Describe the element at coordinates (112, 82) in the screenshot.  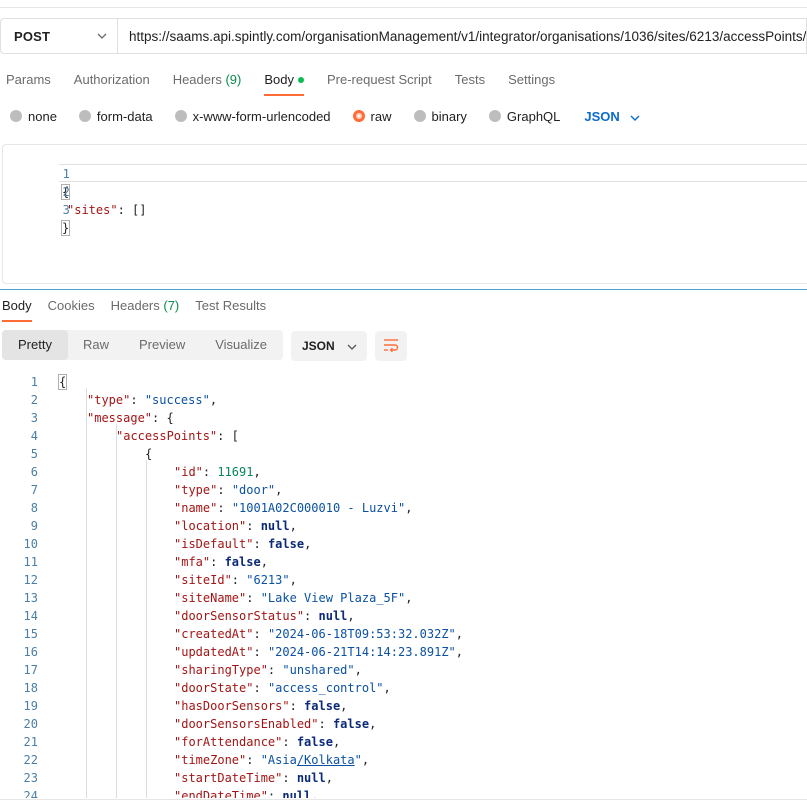
I see `tab-authorization: Authorization` at that location.